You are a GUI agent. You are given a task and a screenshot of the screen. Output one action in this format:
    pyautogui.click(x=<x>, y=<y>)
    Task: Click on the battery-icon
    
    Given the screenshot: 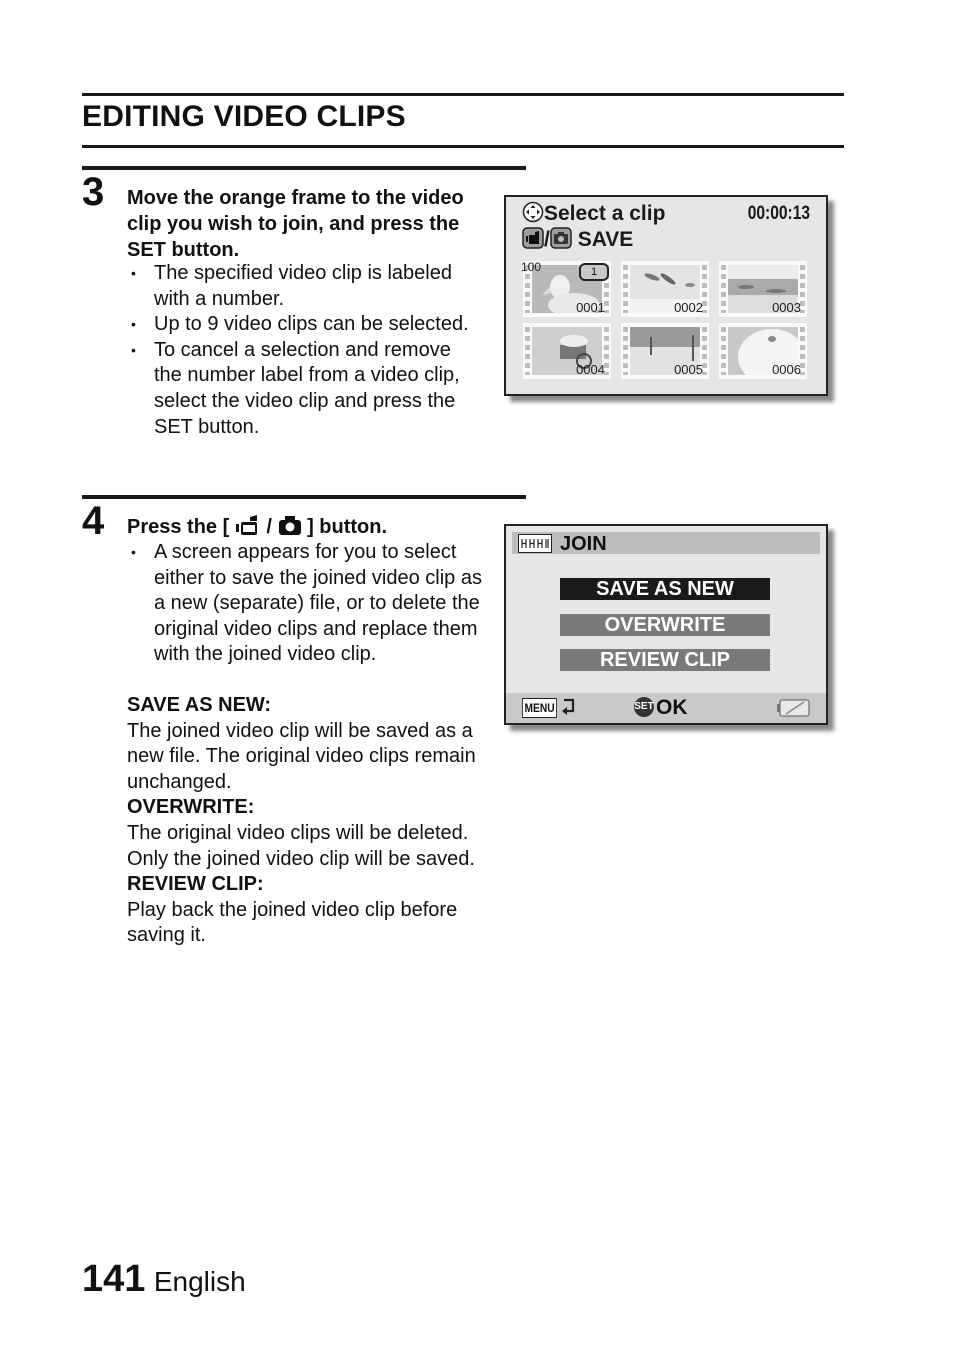 What is the action you would take?
    pyautogui.click(x=793, y=708)
    